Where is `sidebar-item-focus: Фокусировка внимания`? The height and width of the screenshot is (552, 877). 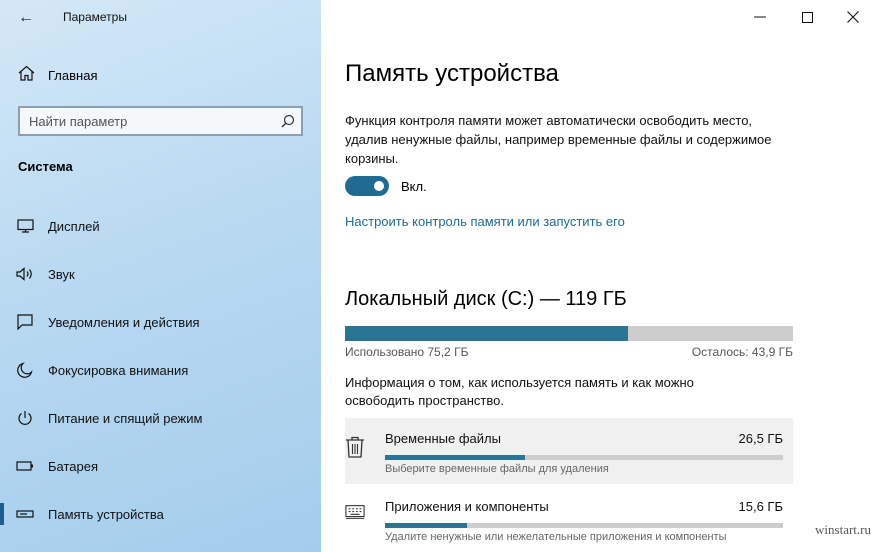
sidebar-item-focus: Фокусировка внимания is located at coordinates (160, 370).